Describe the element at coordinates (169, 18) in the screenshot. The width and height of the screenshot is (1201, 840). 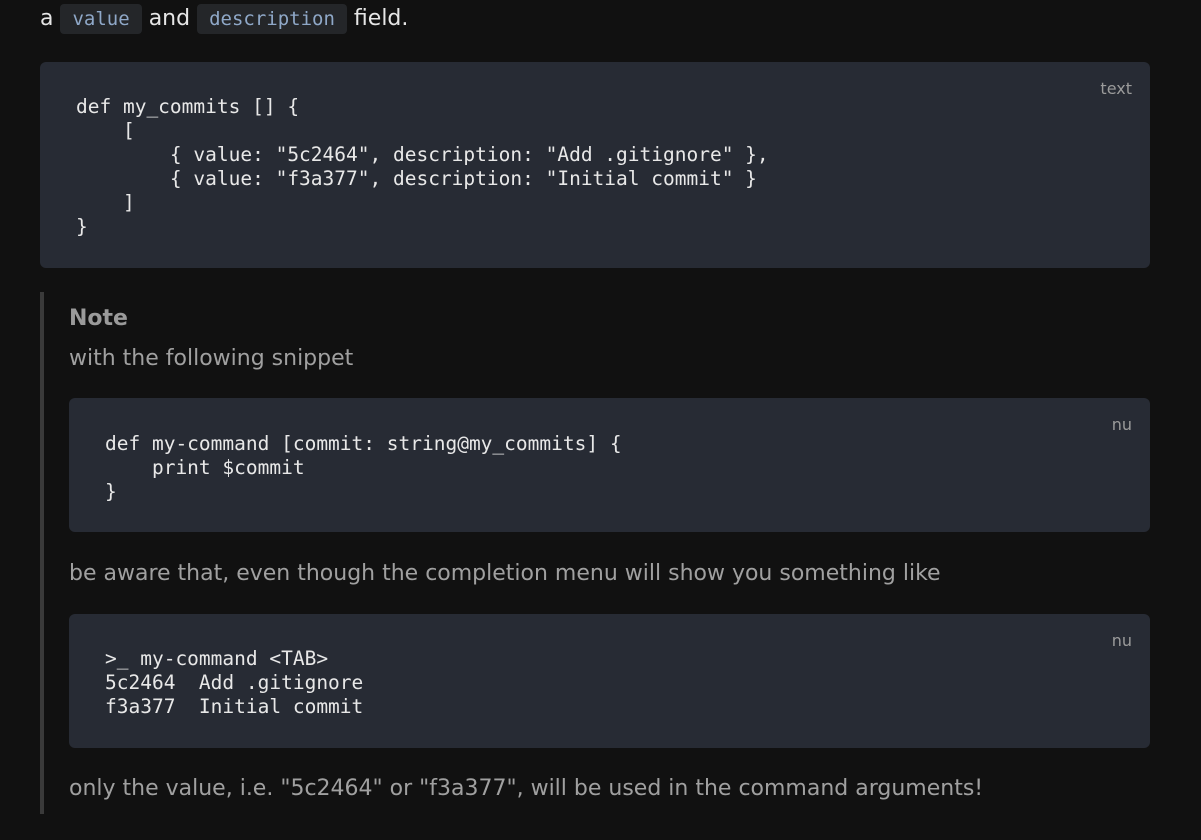
I see `intro-middle: and` at that location.